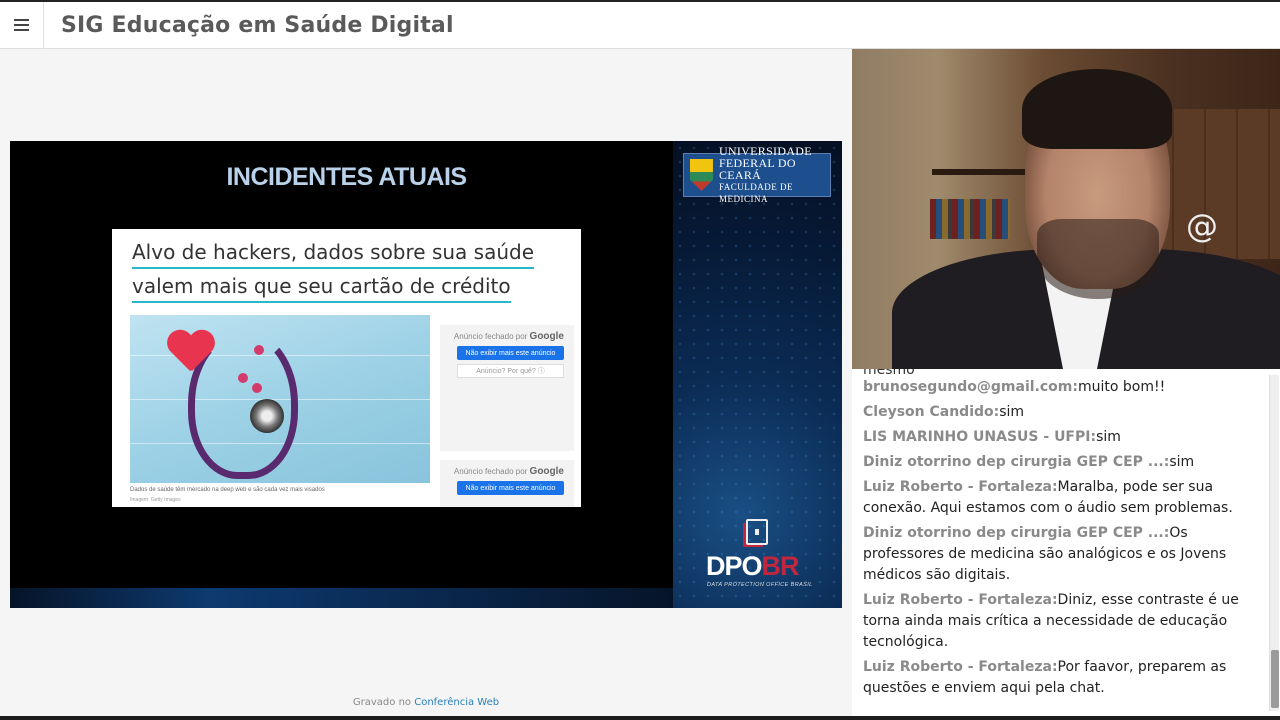  What do you see at coordinates (1066, 209) in the screenshot?
I see `speaker-webcam-video: @` at bounding box center [1066, 209].